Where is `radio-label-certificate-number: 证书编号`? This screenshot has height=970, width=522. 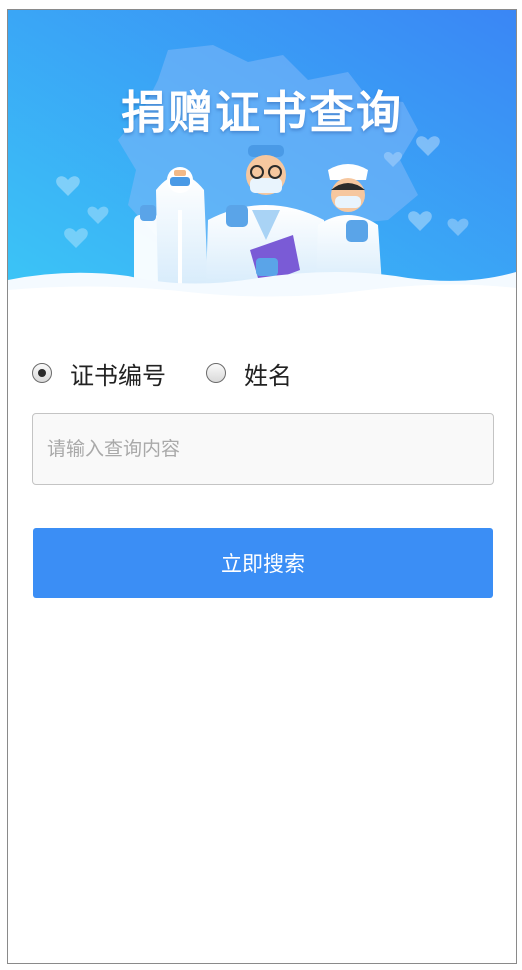 radio-label-certificate-number: 证书编号 is located at coordinates (118, 375).